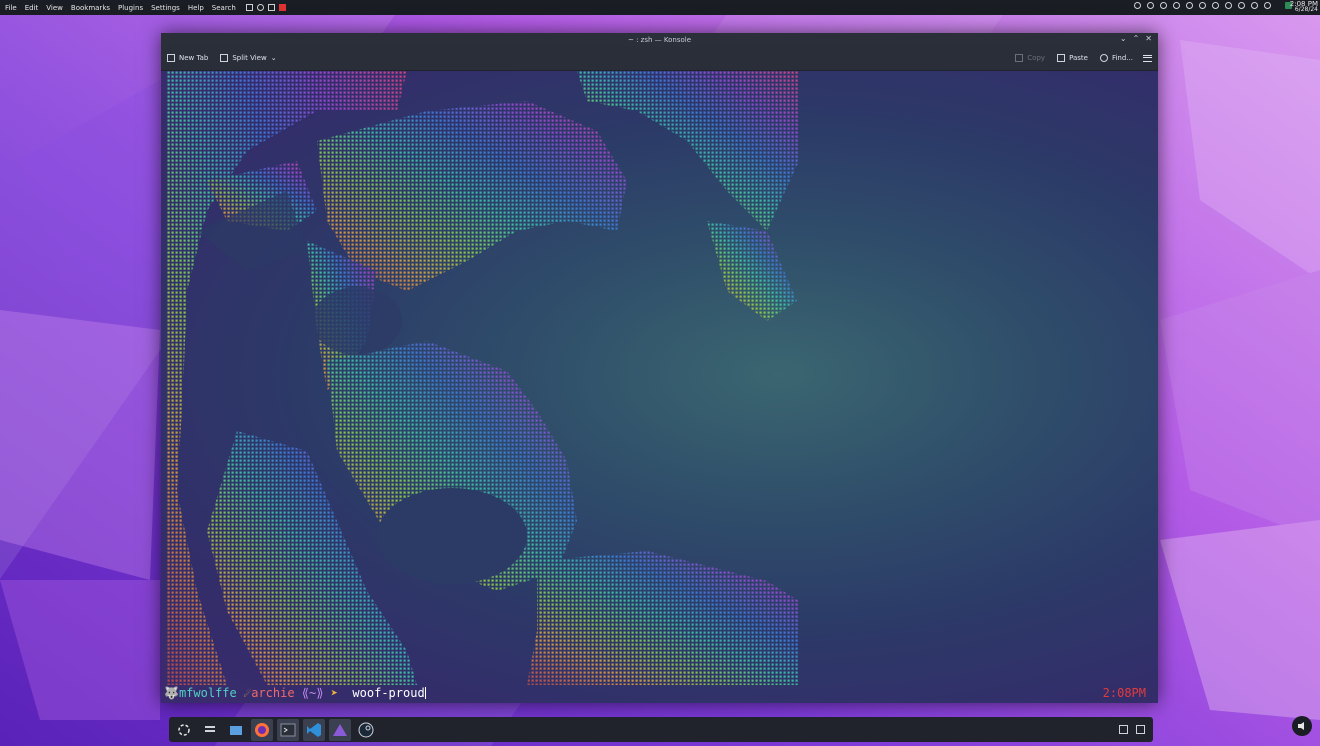 Image resolution: width=1320 pixels, height=746 pixels. I want to click on menu-view: View, so click(54, 8).